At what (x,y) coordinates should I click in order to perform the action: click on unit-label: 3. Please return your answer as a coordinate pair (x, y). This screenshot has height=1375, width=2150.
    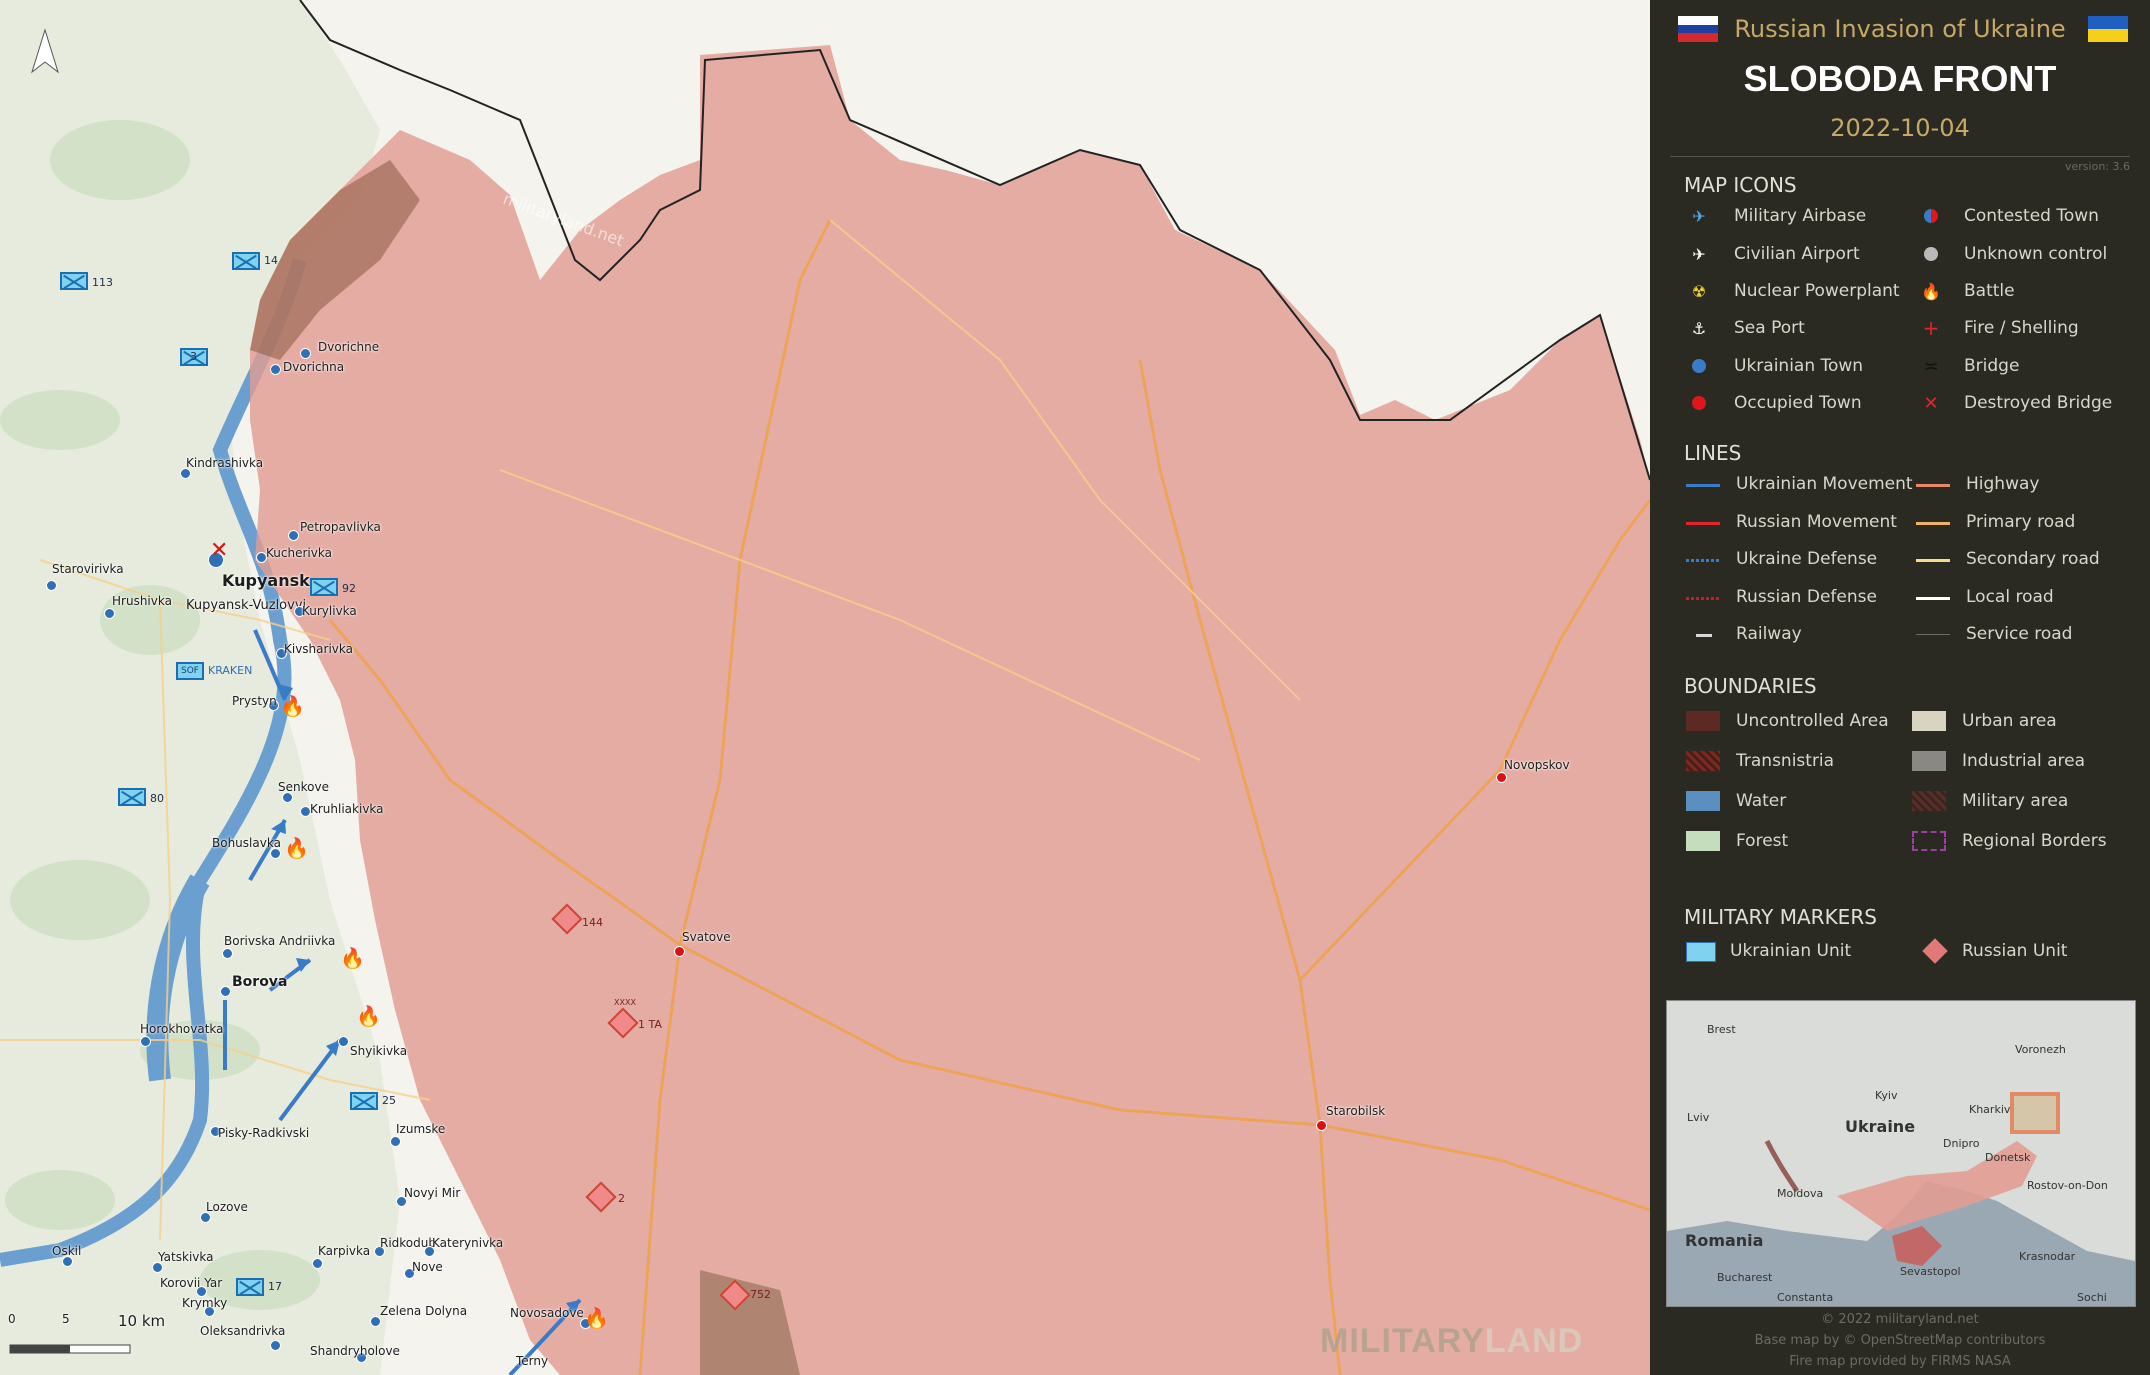
    Looking at the image, I should click on (193, 356).